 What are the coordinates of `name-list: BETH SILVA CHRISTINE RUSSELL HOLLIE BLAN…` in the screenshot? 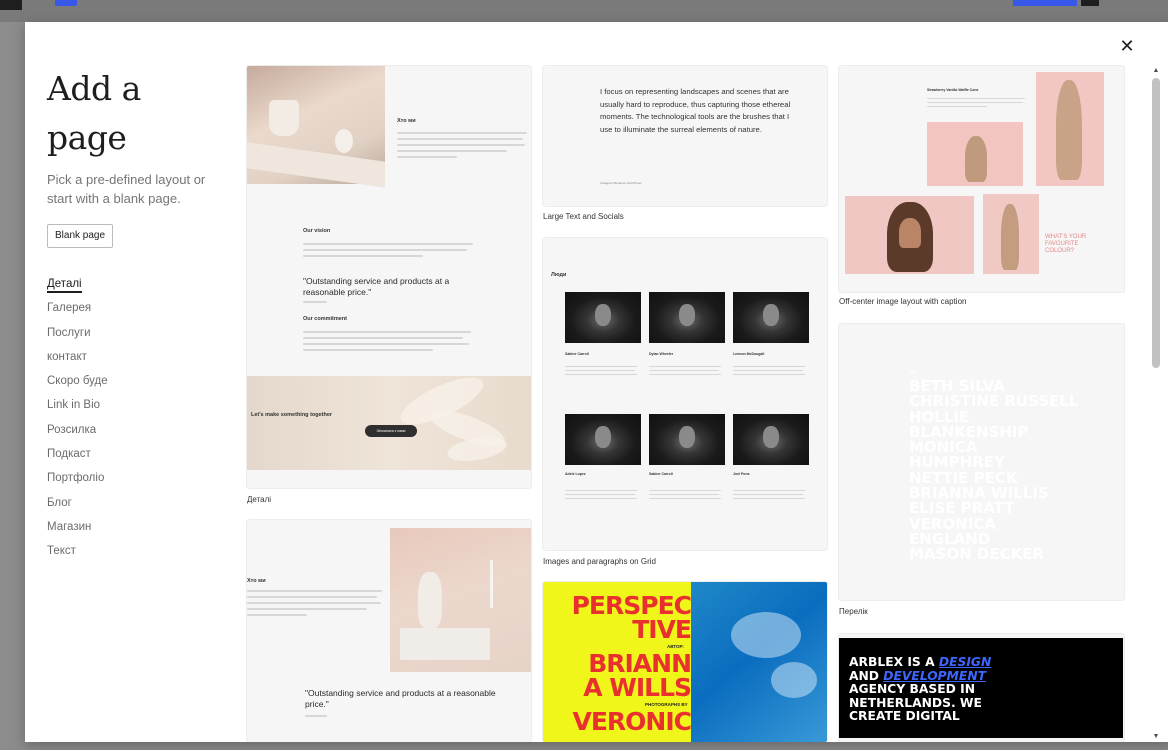 It's located at (993, 471).